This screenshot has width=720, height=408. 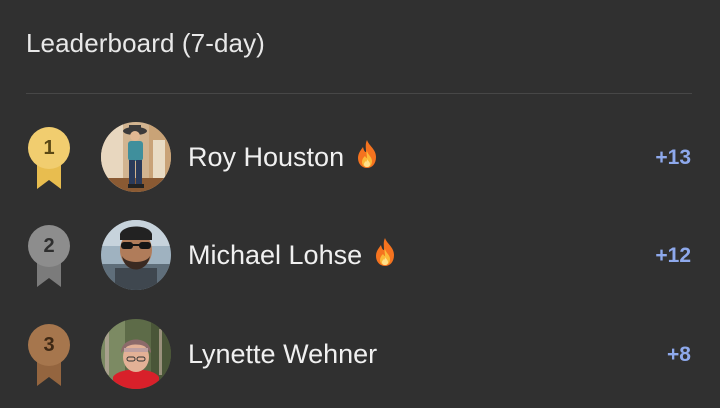 What do you see at coordinates (49, 246) in the screenshot?
I see `rank-number: 2` at bounding box center [49, 246].